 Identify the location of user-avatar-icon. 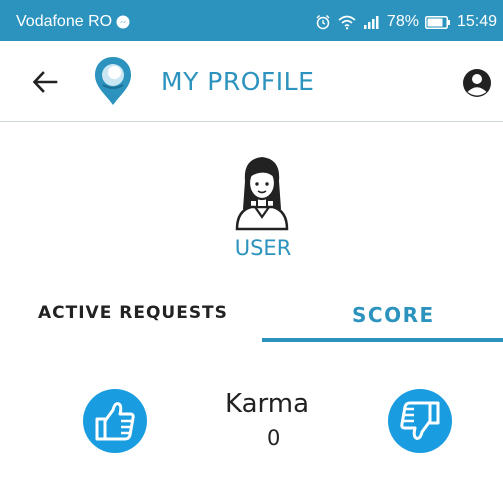
(262, 194).